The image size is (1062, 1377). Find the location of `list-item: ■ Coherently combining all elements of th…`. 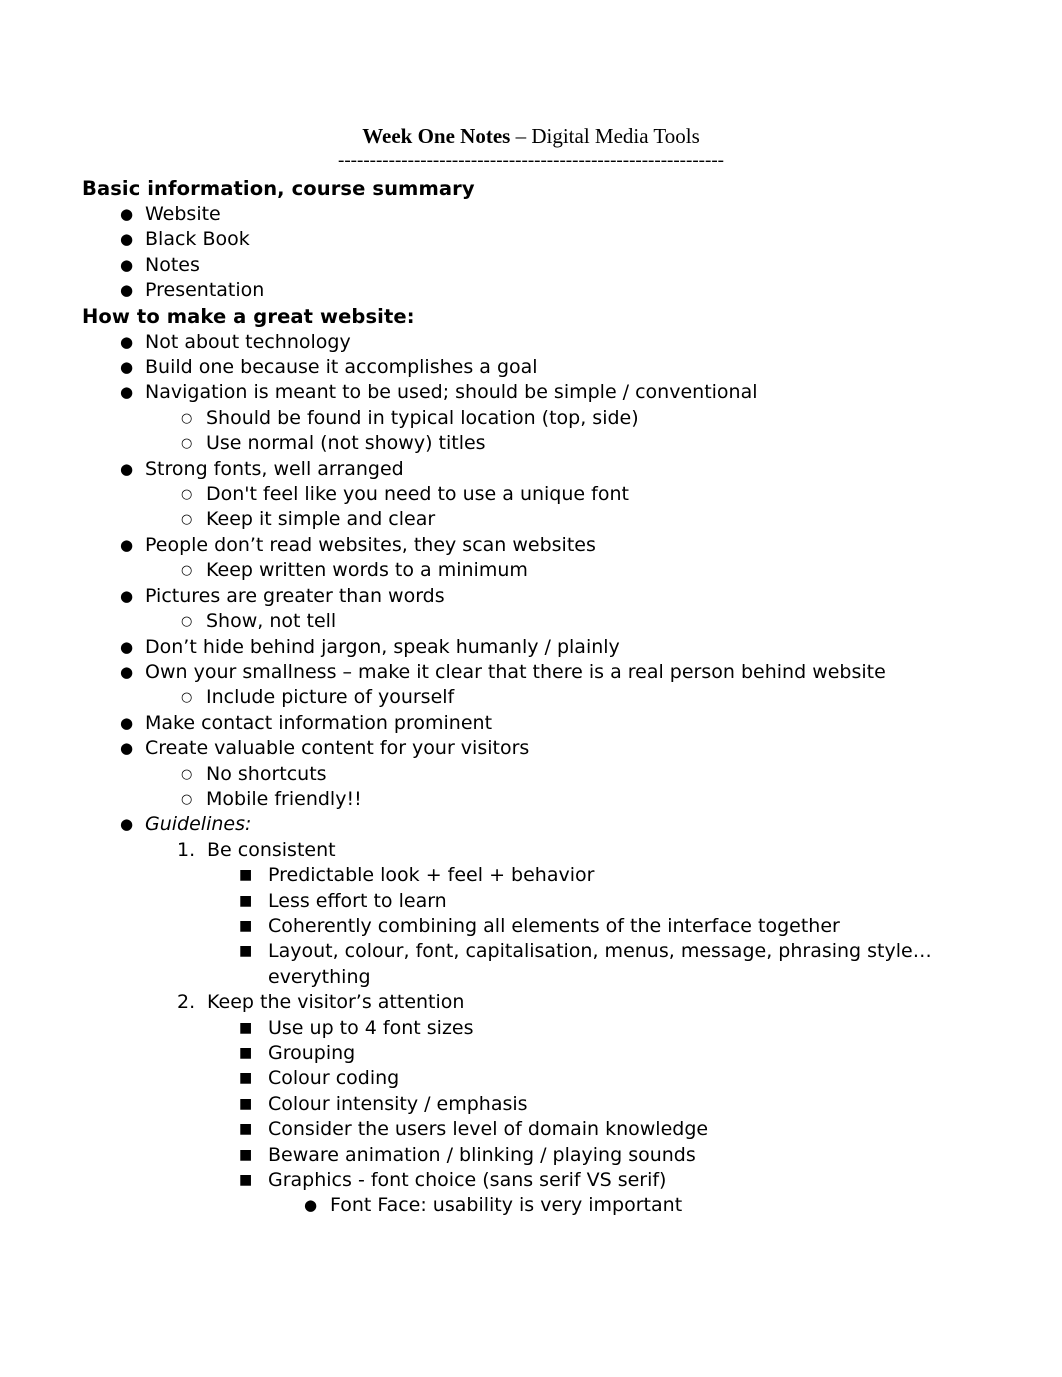

list-item: ■ Coherently combining all elements of th… is located at coordinates (532, 926).